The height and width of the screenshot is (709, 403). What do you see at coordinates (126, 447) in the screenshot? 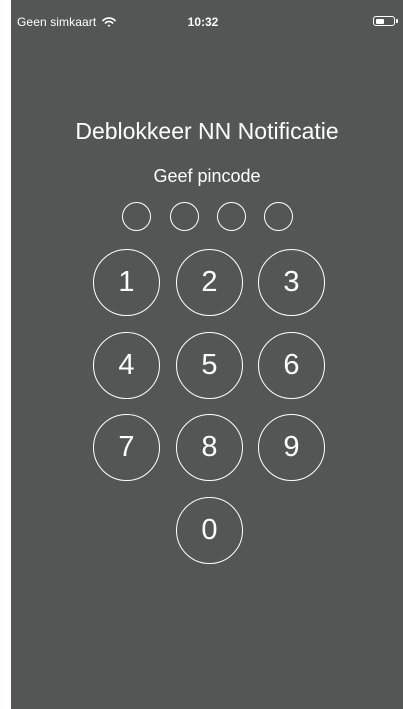
I see `key-7: 7` at bounding box center [126, 447].